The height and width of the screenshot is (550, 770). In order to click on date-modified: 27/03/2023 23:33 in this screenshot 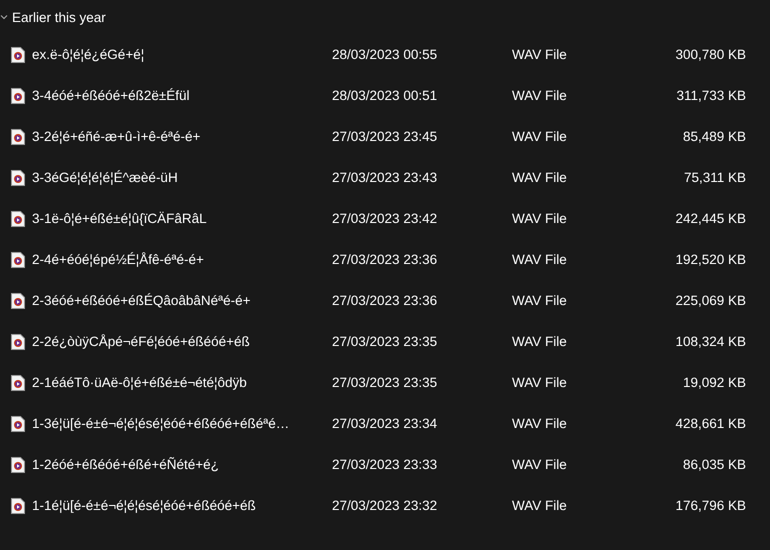, I will do `click(385, 464)`.